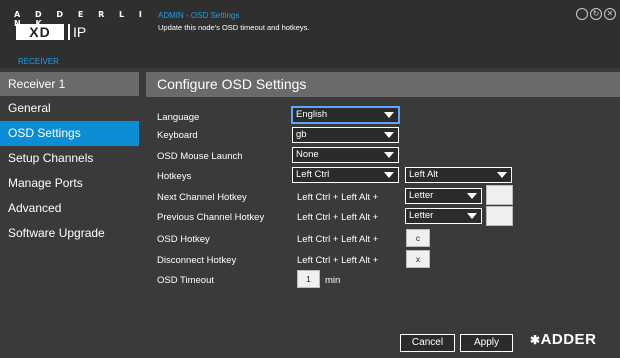 This screenshot has width=620, height=358. What do you see at coordinates (202, 197) in the screenshot?
I see `next-channel-label: Next Channel Hotkey` at bounding box center [202, 197].